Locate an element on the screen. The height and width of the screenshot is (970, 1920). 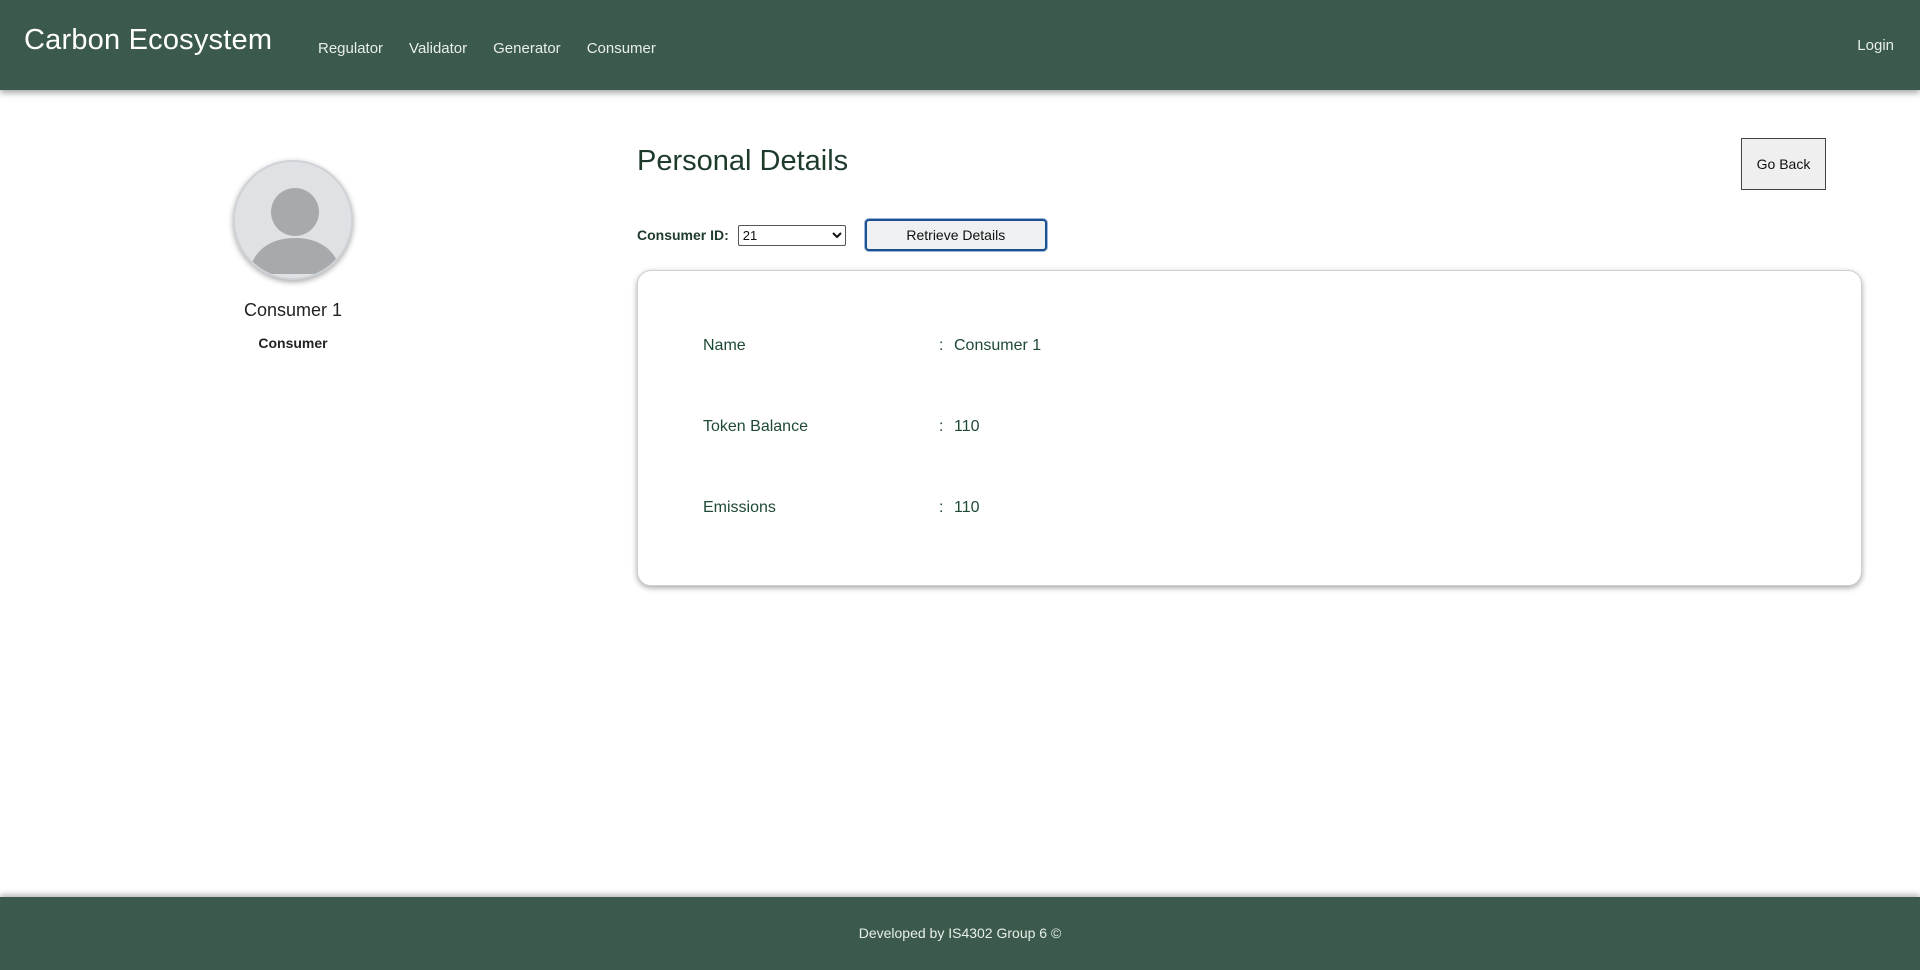
detail-row-emissions: Emissions : 110 is located at coordinates (841, 508).